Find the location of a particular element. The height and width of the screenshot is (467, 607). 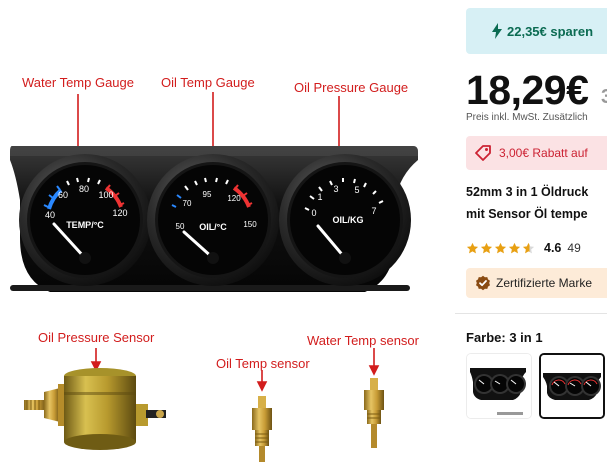

gauge-name: TEMP/°C is located at coordinates (85, 225).